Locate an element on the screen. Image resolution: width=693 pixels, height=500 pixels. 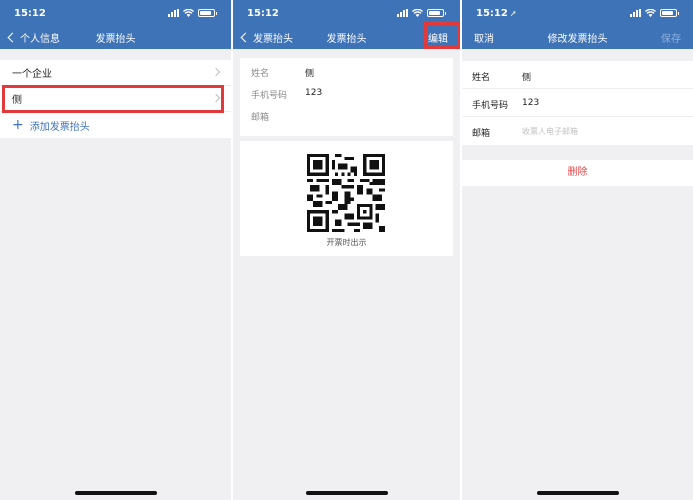
email-field: 邮箱 收票人电子邮箱 is located at coordinates (577, 131).